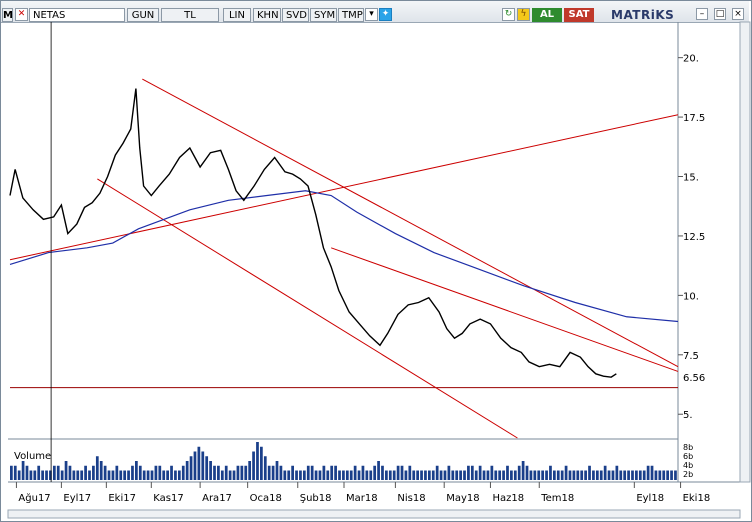  I want to click on volume-scale-label: 2b, so click(688, 474).